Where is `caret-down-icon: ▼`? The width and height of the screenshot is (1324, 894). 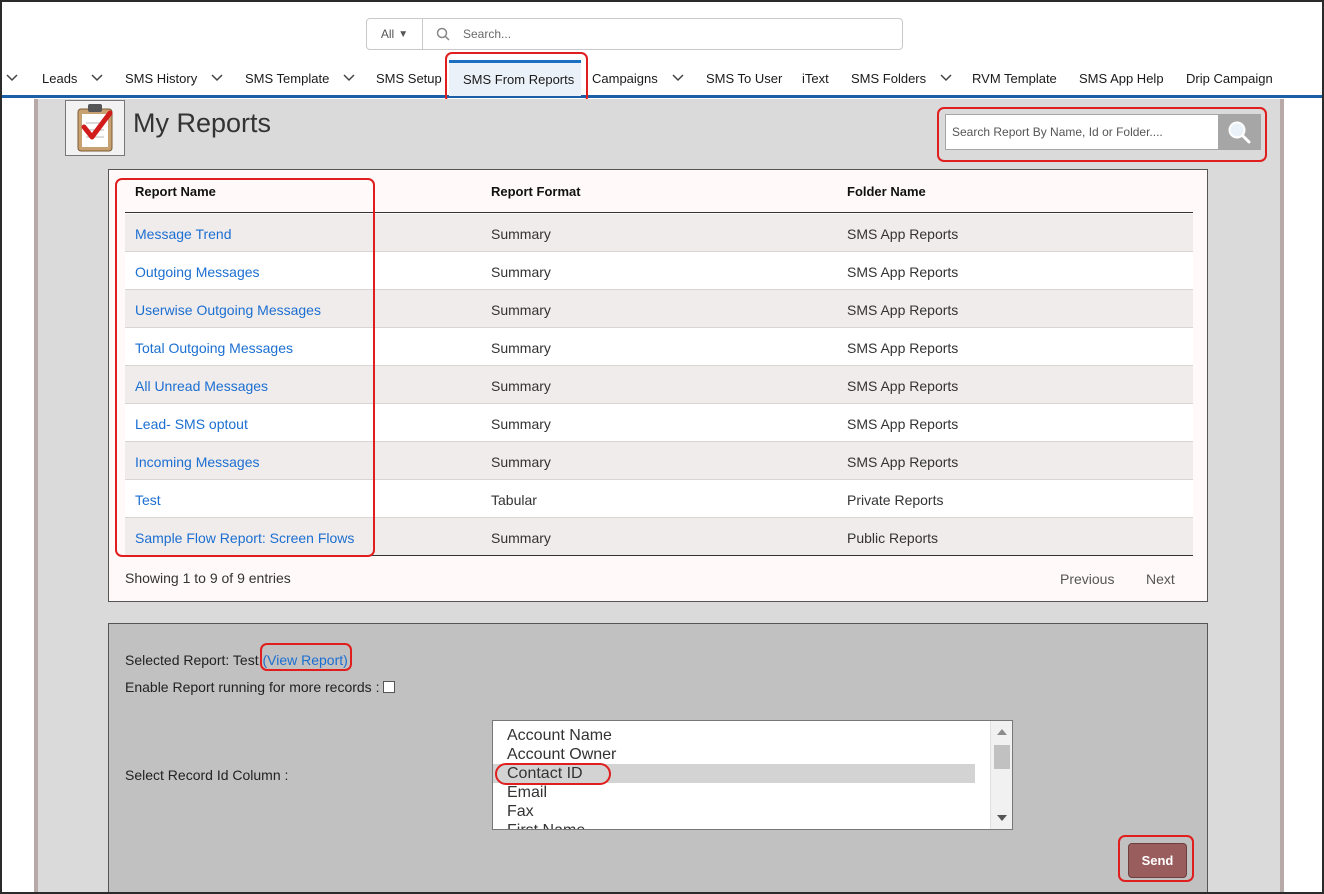
caret-down-icon: ▼ is located at coordinates (403, 34).